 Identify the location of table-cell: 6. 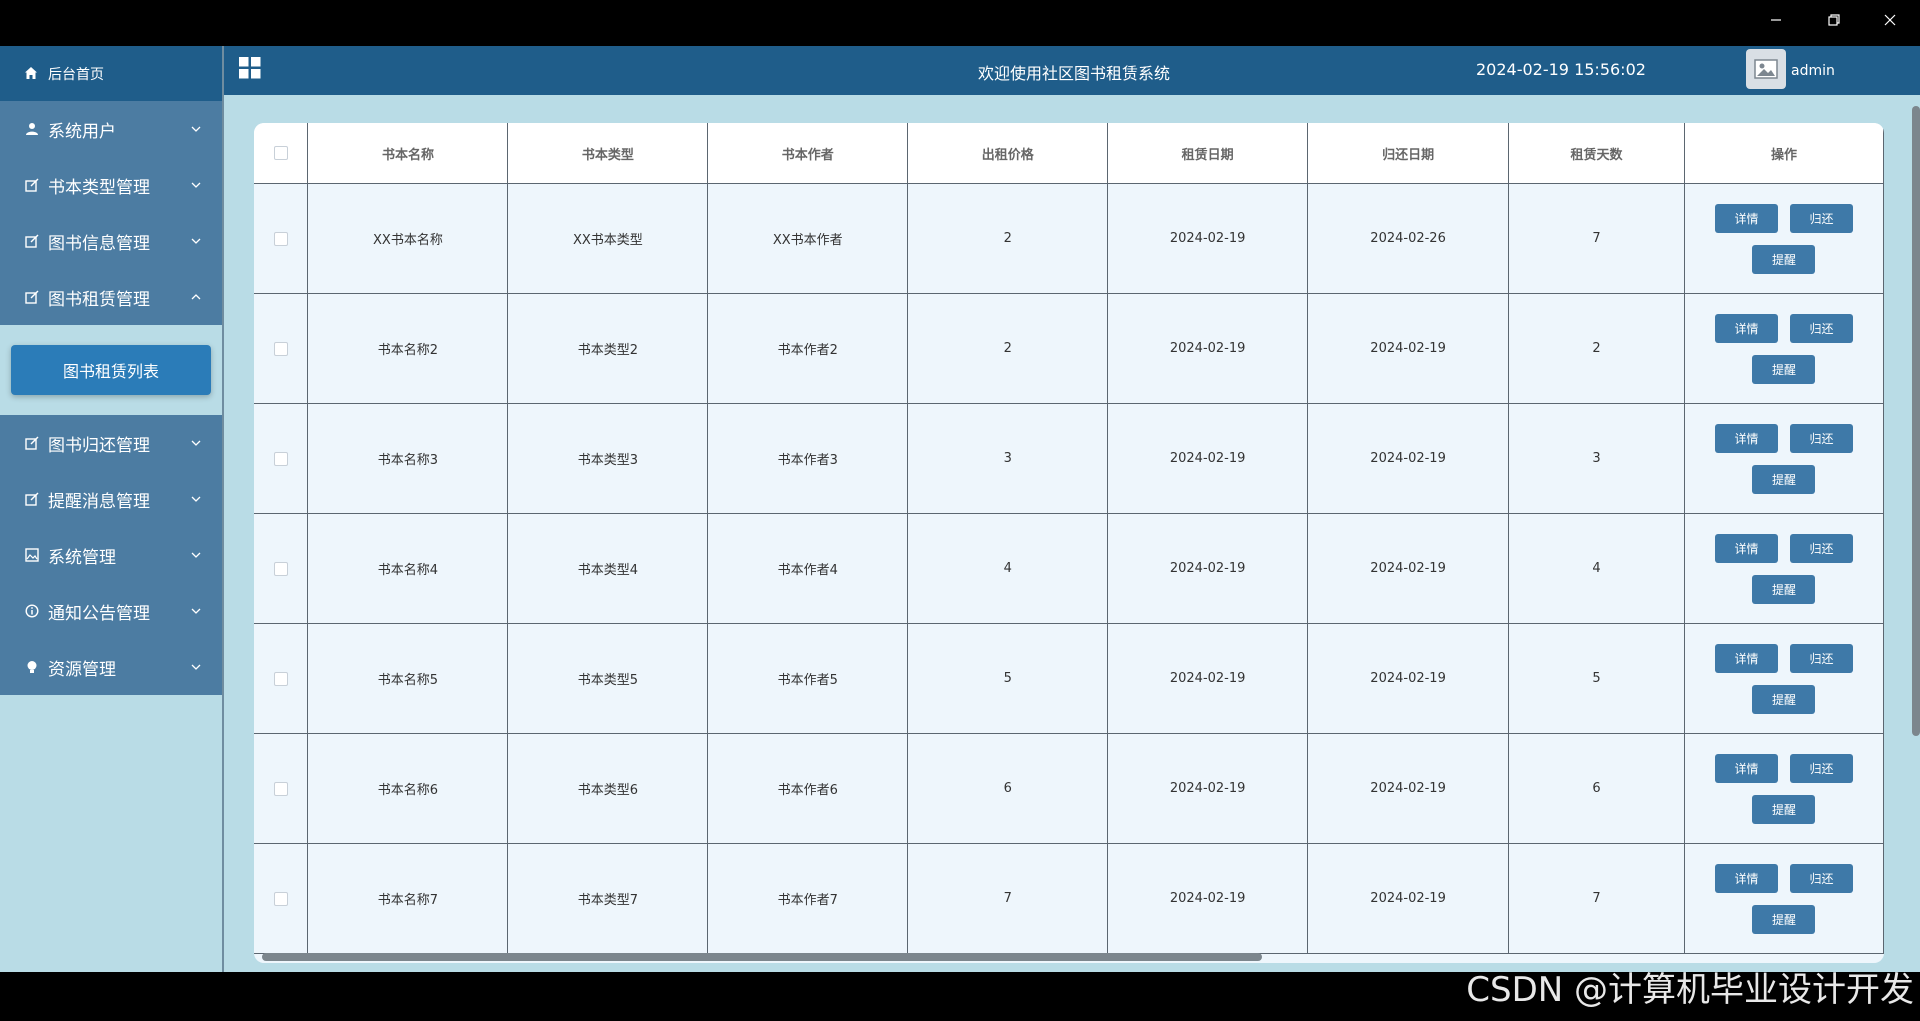
(1596, 788).